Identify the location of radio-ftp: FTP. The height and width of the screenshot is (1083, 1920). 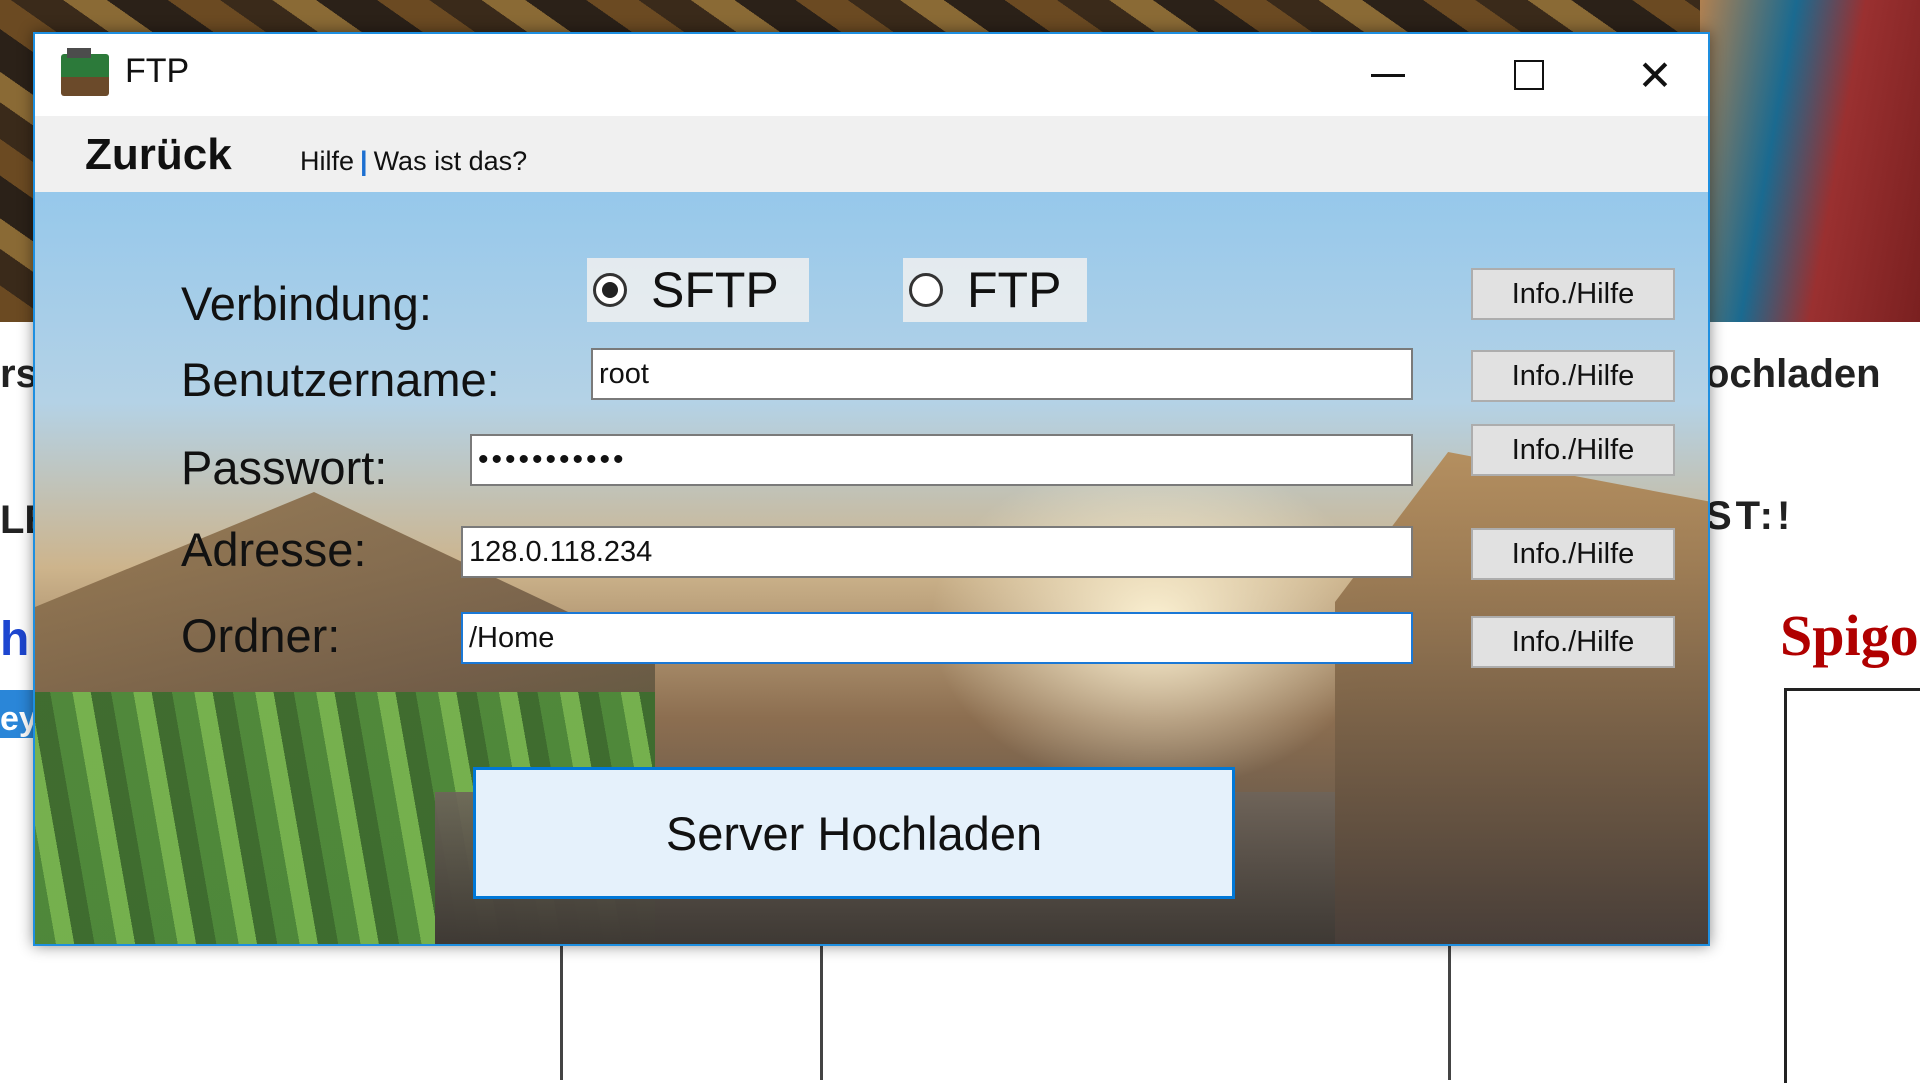
(995, 290).